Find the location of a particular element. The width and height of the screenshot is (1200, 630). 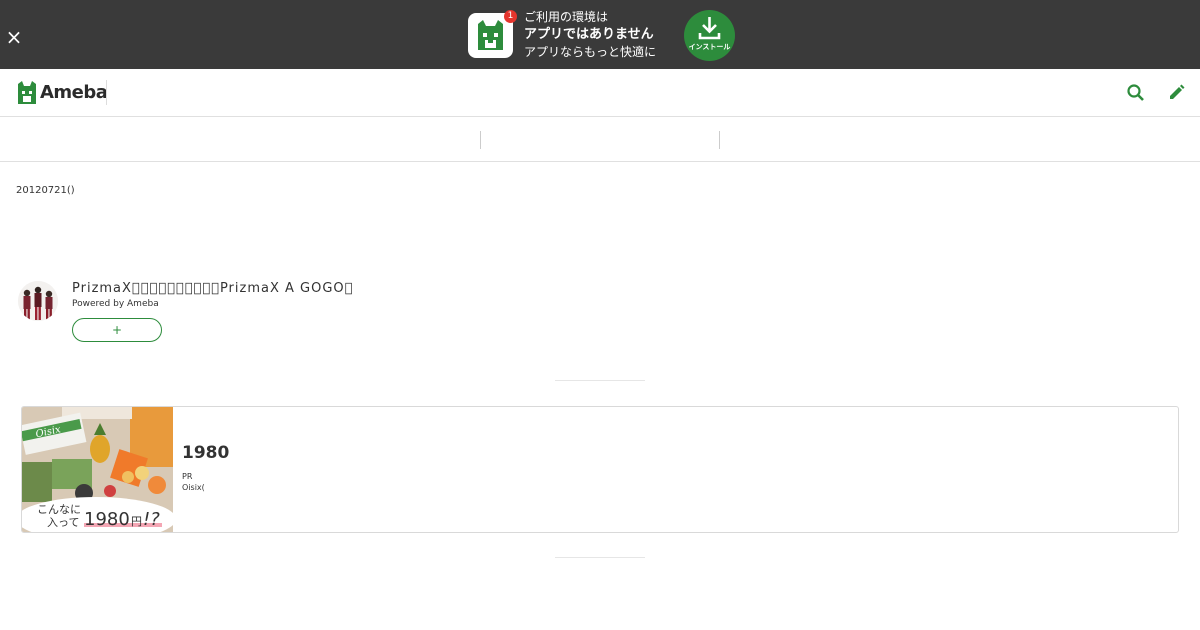

entry-date: 20120721() is located at coordinates (45, 190).